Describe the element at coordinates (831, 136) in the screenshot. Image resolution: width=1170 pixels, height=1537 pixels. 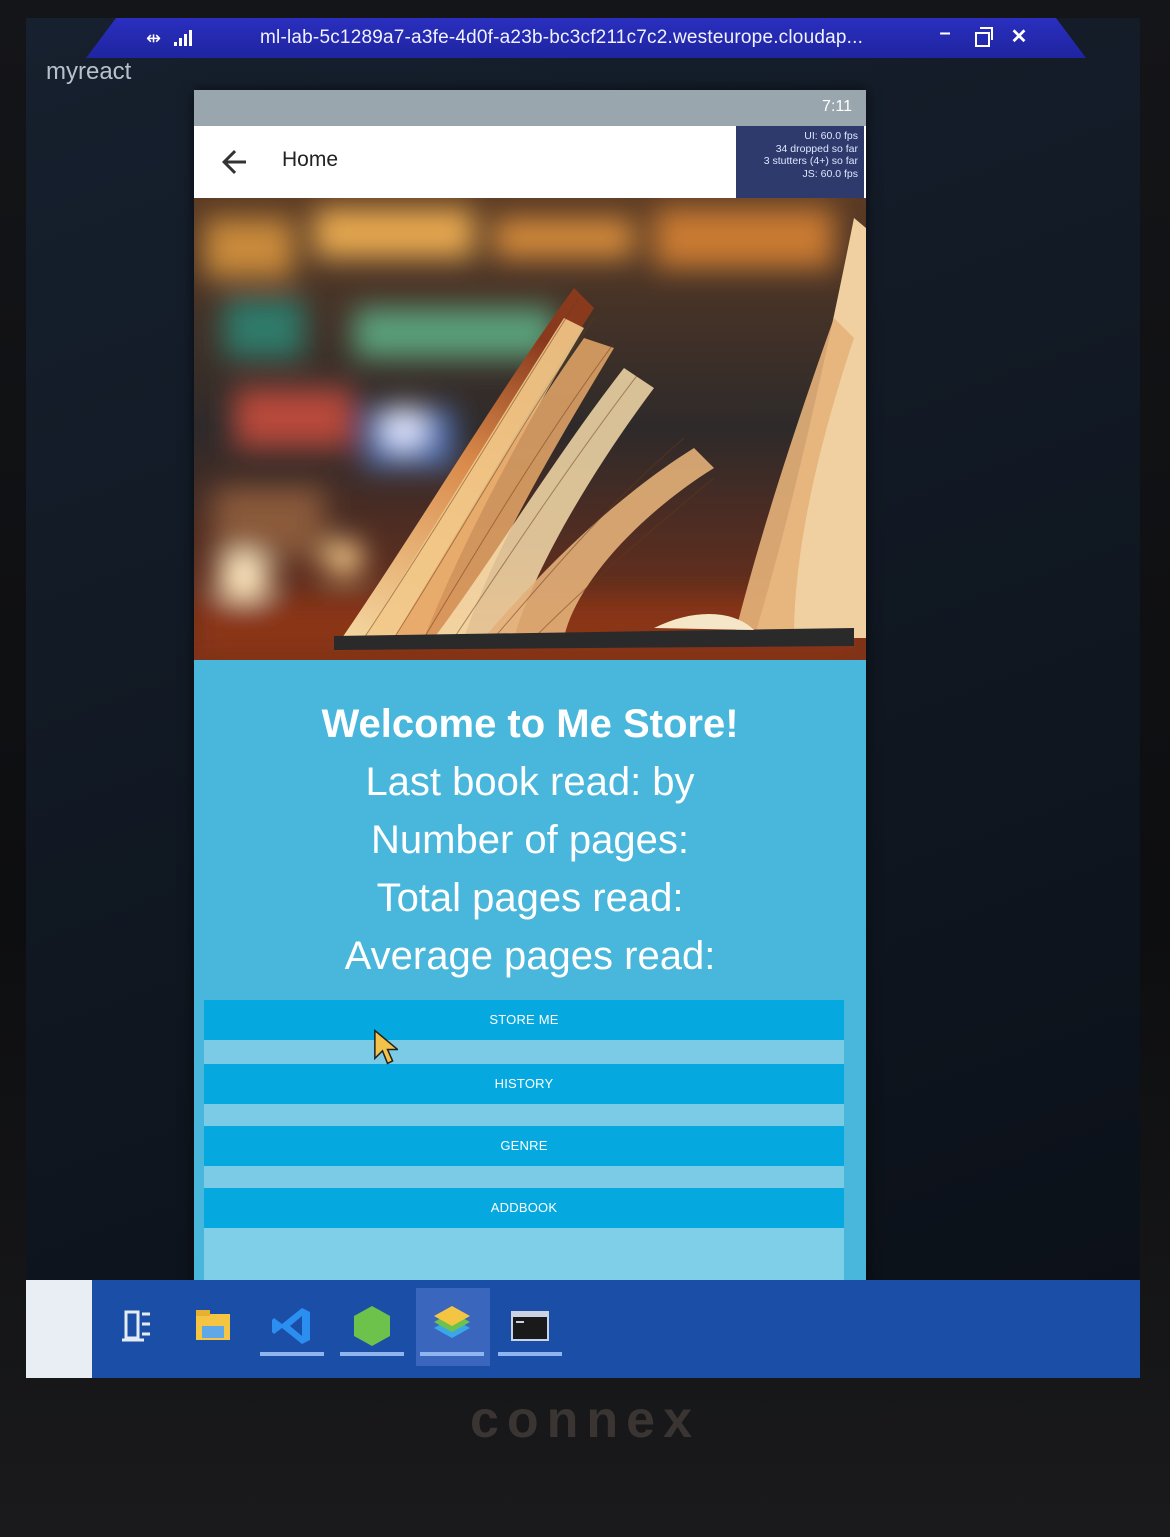
I see `perf-ui-fps: UI: 60.0 fps` at that location.